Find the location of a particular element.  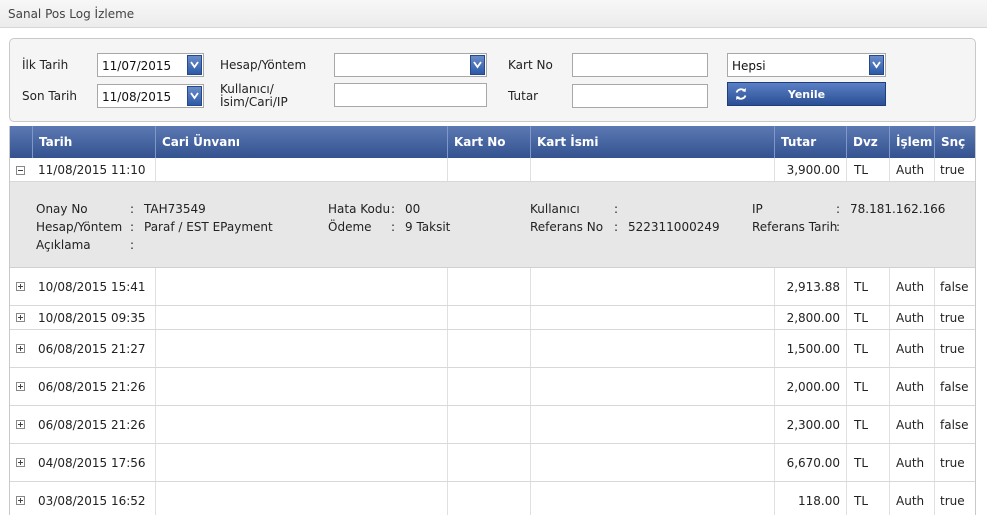

account-method-select is located at coordinates (410, 65).